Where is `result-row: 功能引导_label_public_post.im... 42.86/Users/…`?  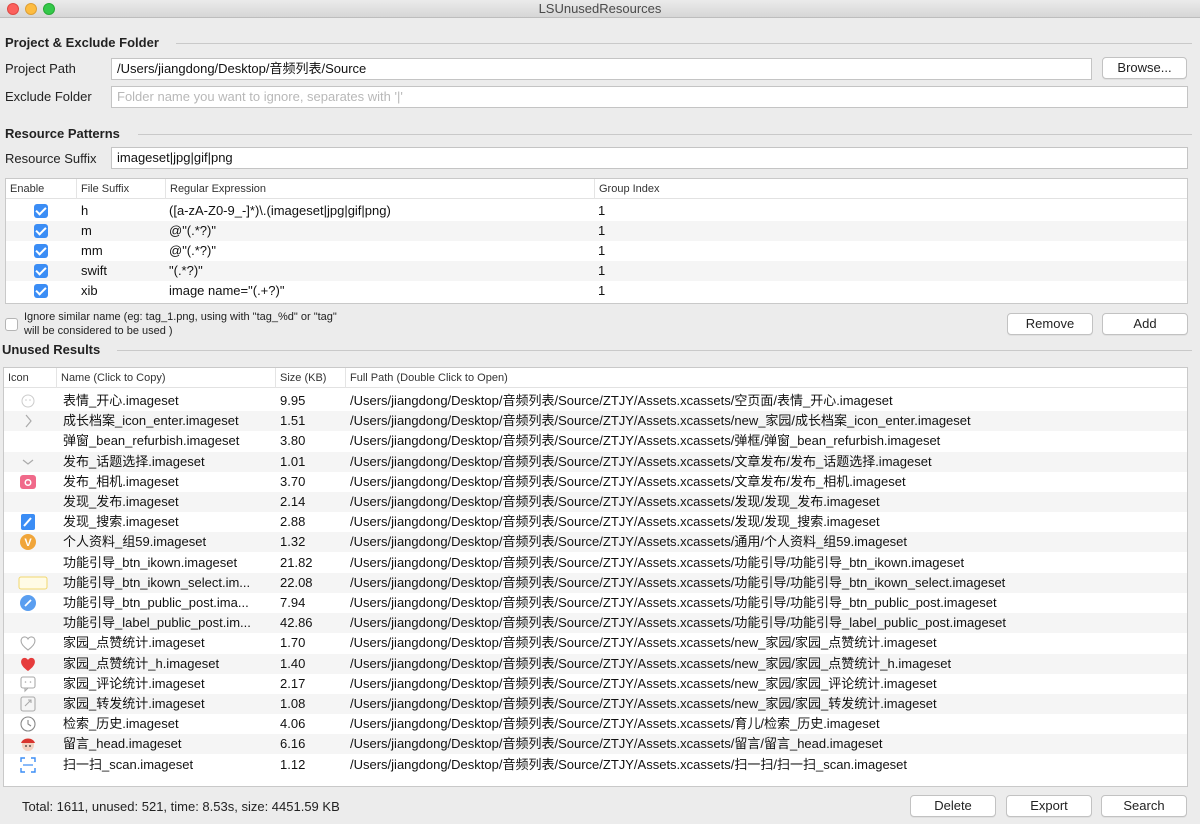 result-row: 功能引导_label_public_post.im... 42.86/Users/… is located at coordinates (595, 623).